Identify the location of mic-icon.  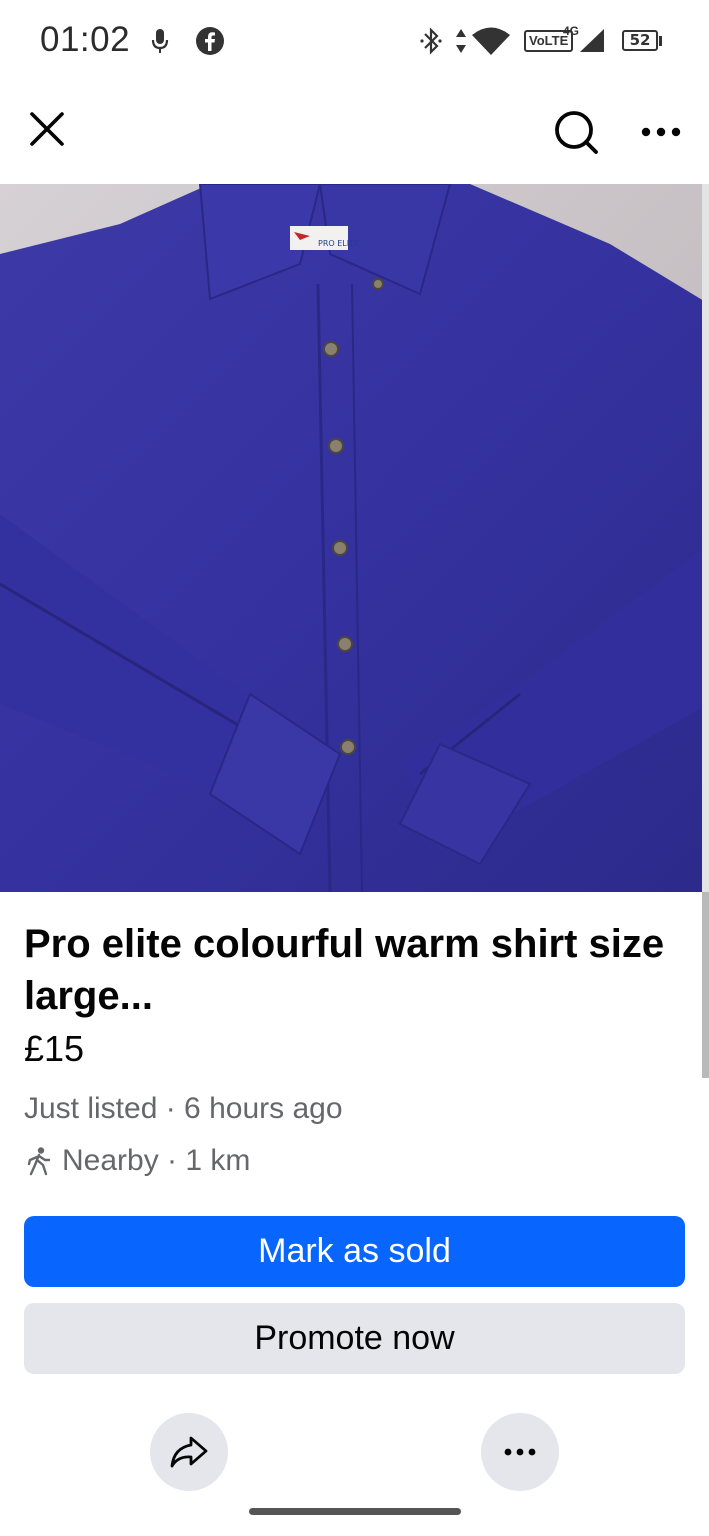
(160, 43).